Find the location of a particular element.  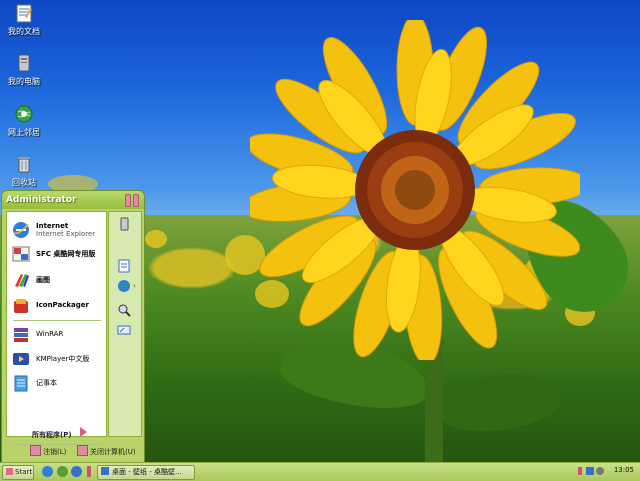

item-title: IconPackager is located at coordinates (62, 305).